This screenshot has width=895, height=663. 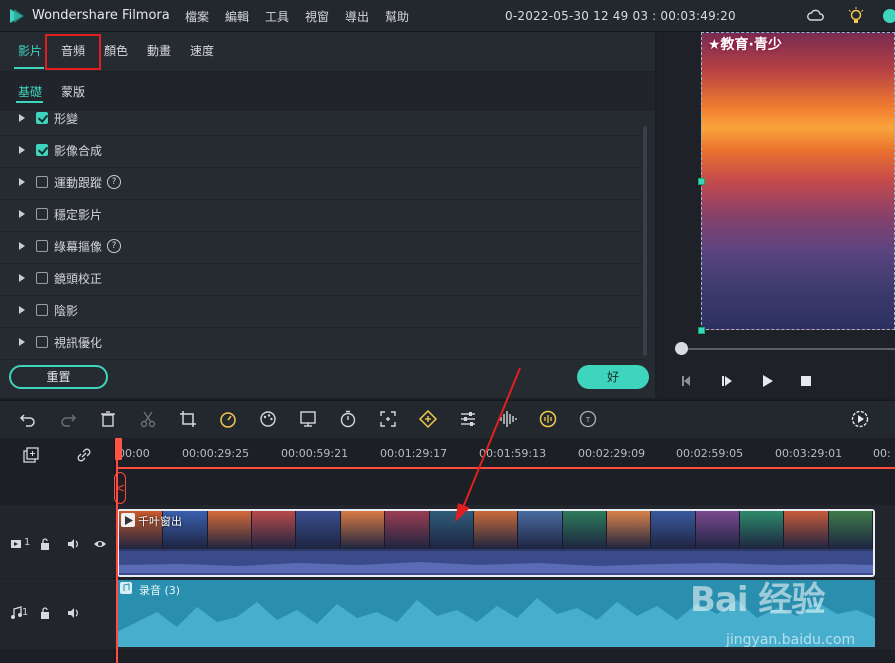 What do you see at coordinates (30, 91) in the screenshot?
I see `subtab-basic: 基礎` at bounding box center [30, 91].